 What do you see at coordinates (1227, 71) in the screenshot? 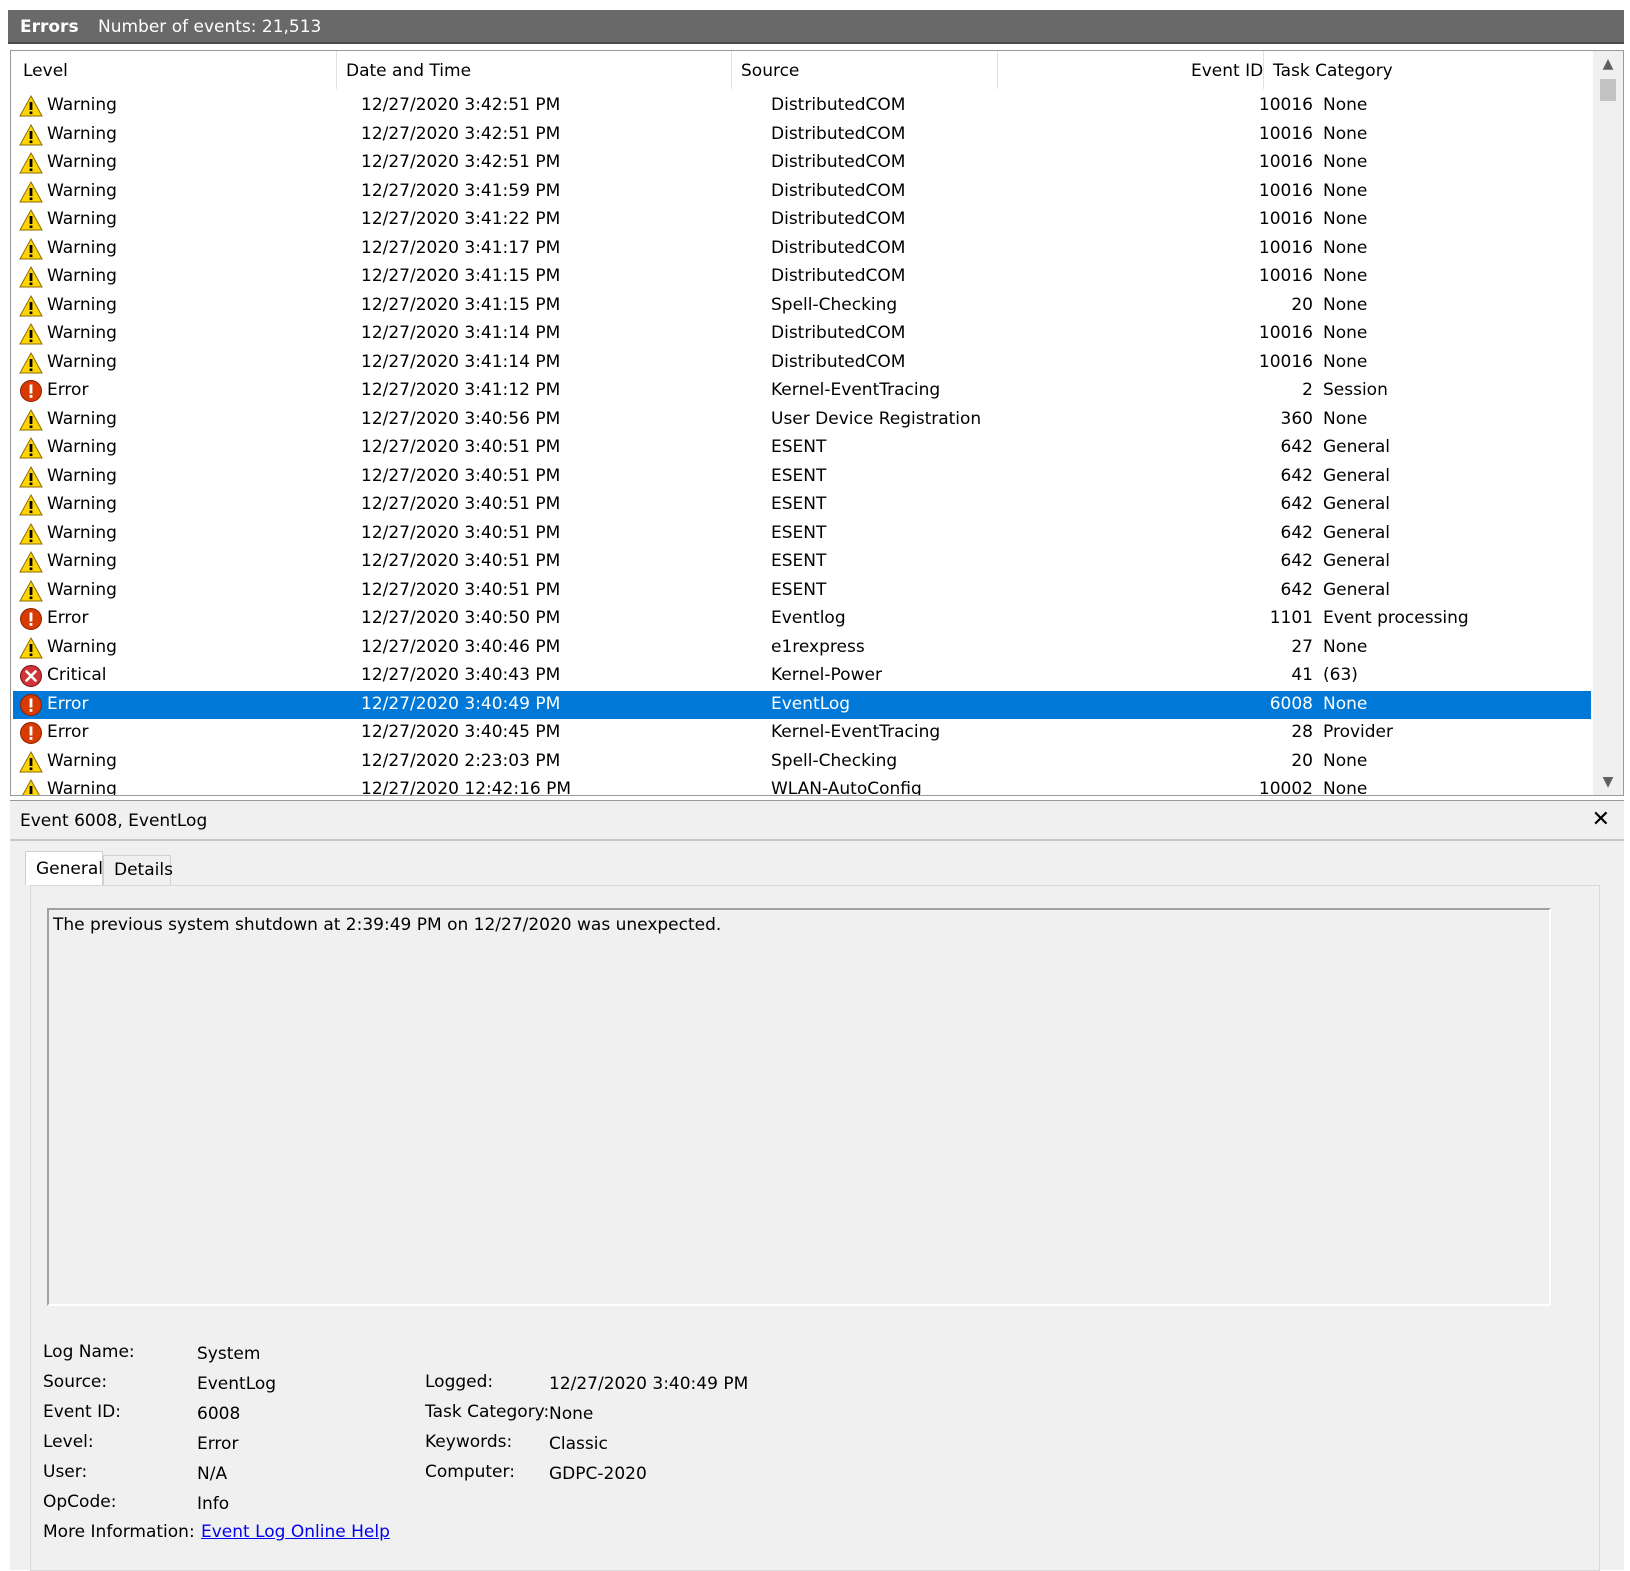
I see `column-event-id: Event ID` at bounding box center [1227, 71].